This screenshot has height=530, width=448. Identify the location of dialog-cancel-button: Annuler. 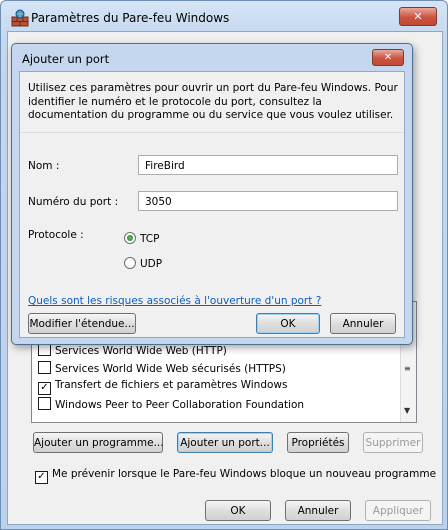
(363, 323).